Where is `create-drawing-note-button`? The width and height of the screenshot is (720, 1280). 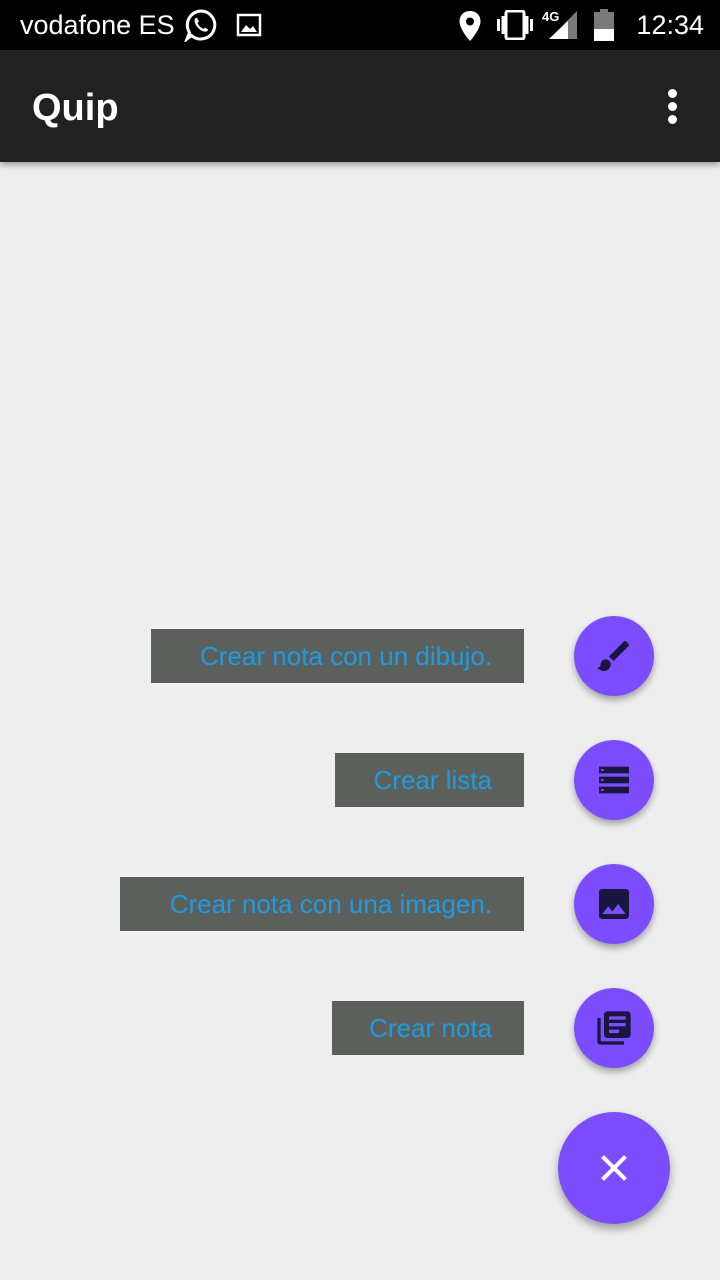 create-drawing-note-button is located at coordinates (614, 656).